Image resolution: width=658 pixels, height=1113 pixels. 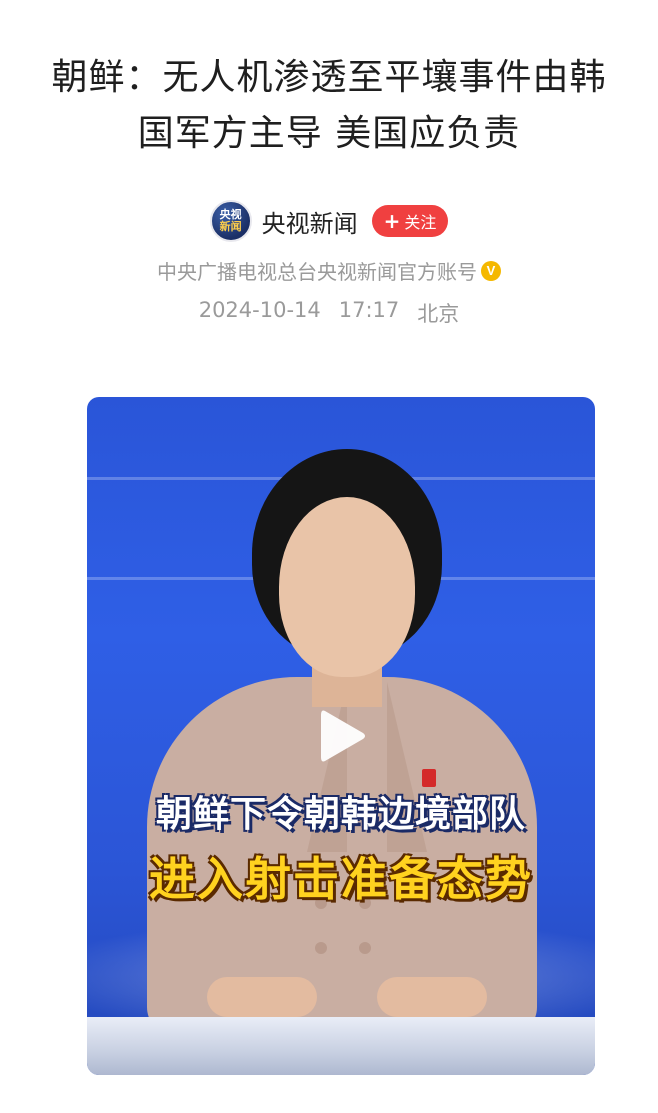 I want to click on publish-meta: 2024-10-14 17:17 北京, so click(x=329, y=313).